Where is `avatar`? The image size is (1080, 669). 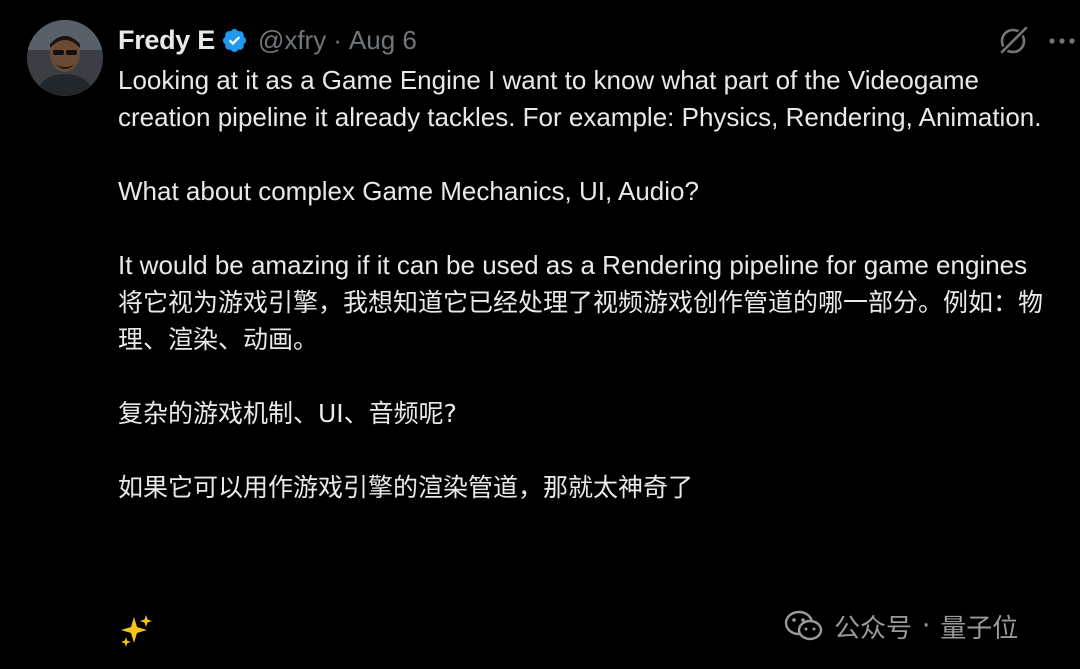
avatar is located at coordinates (65, 58).